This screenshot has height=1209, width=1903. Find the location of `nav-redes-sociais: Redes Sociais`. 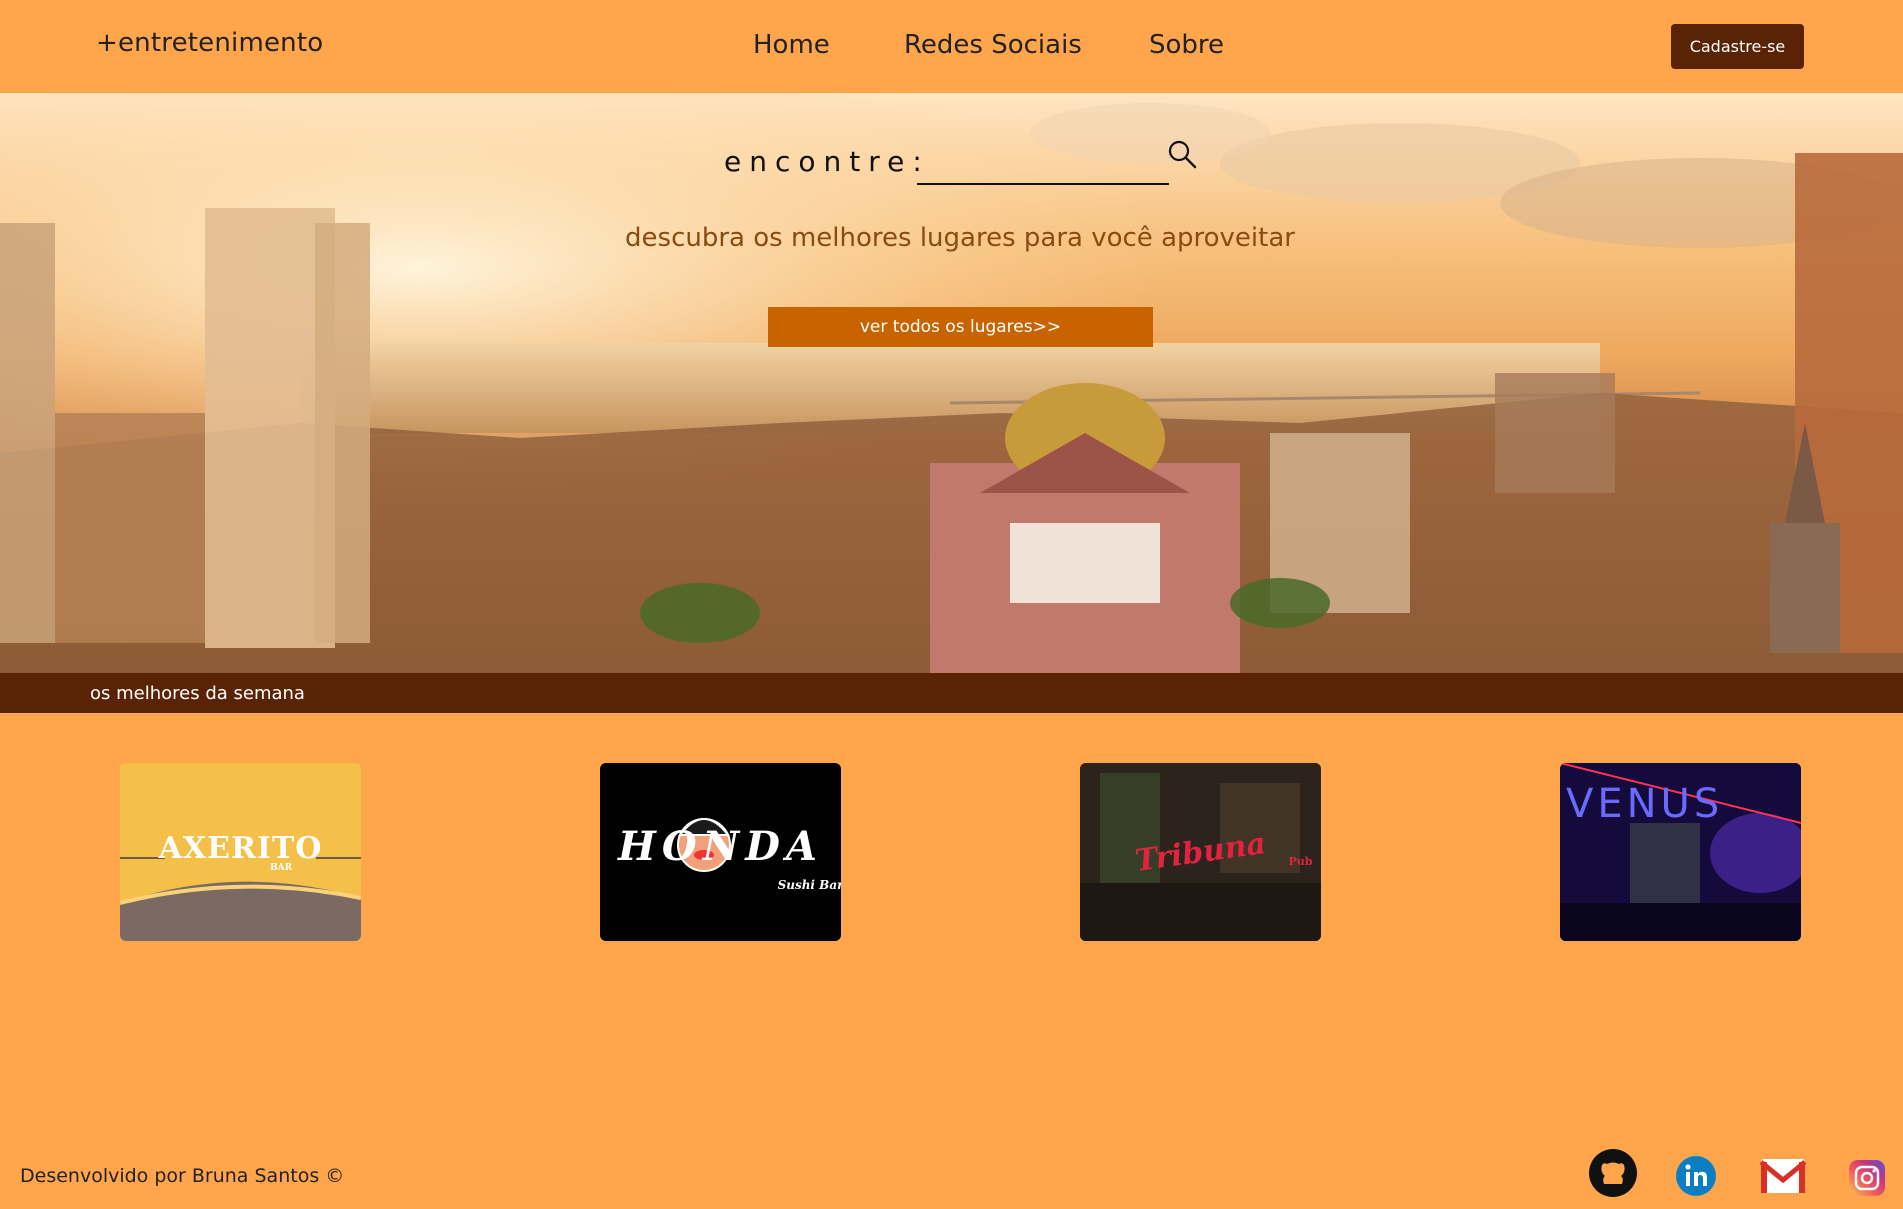

nav-redes-sociais: Redes Sociais is located at coordinates (993, 45).